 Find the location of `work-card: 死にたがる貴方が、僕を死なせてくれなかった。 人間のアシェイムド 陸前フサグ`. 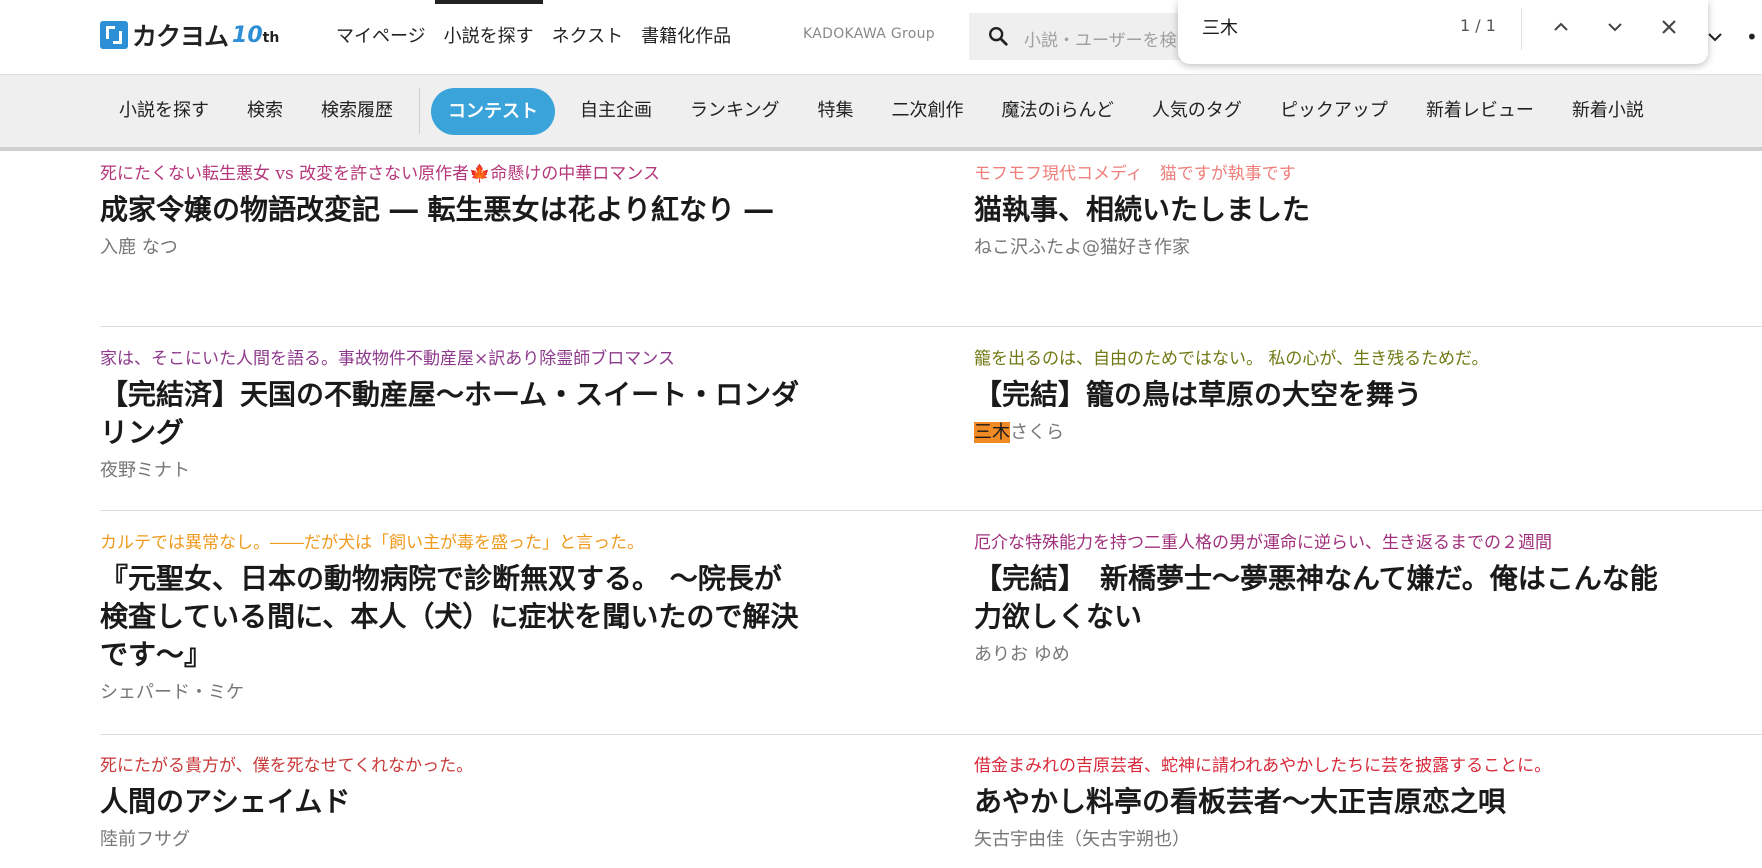

work-card: 死にたがる貴方が、僕を死なせてくれなかった。 人間のアシェイムド 陸前フサグ is located at coordinates (450, 803).